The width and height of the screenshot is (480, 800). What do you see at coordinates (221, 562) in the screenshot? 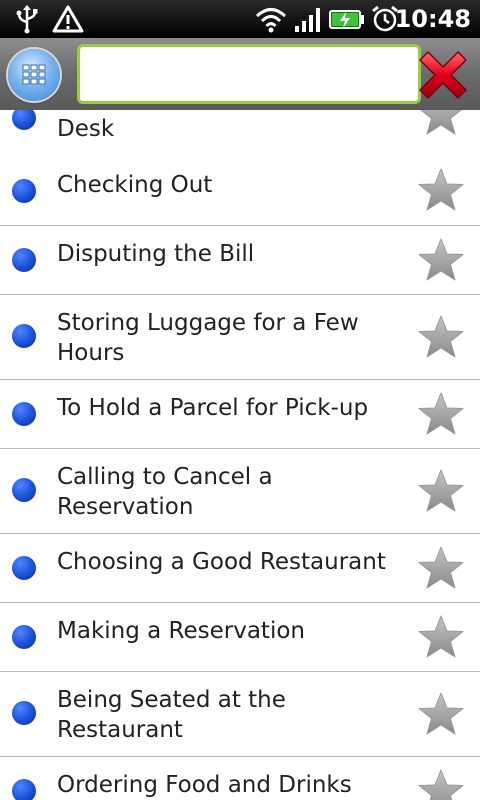
I see `list-item-label: Choosing a Good Restaurant` at bounding box center [221, 562].